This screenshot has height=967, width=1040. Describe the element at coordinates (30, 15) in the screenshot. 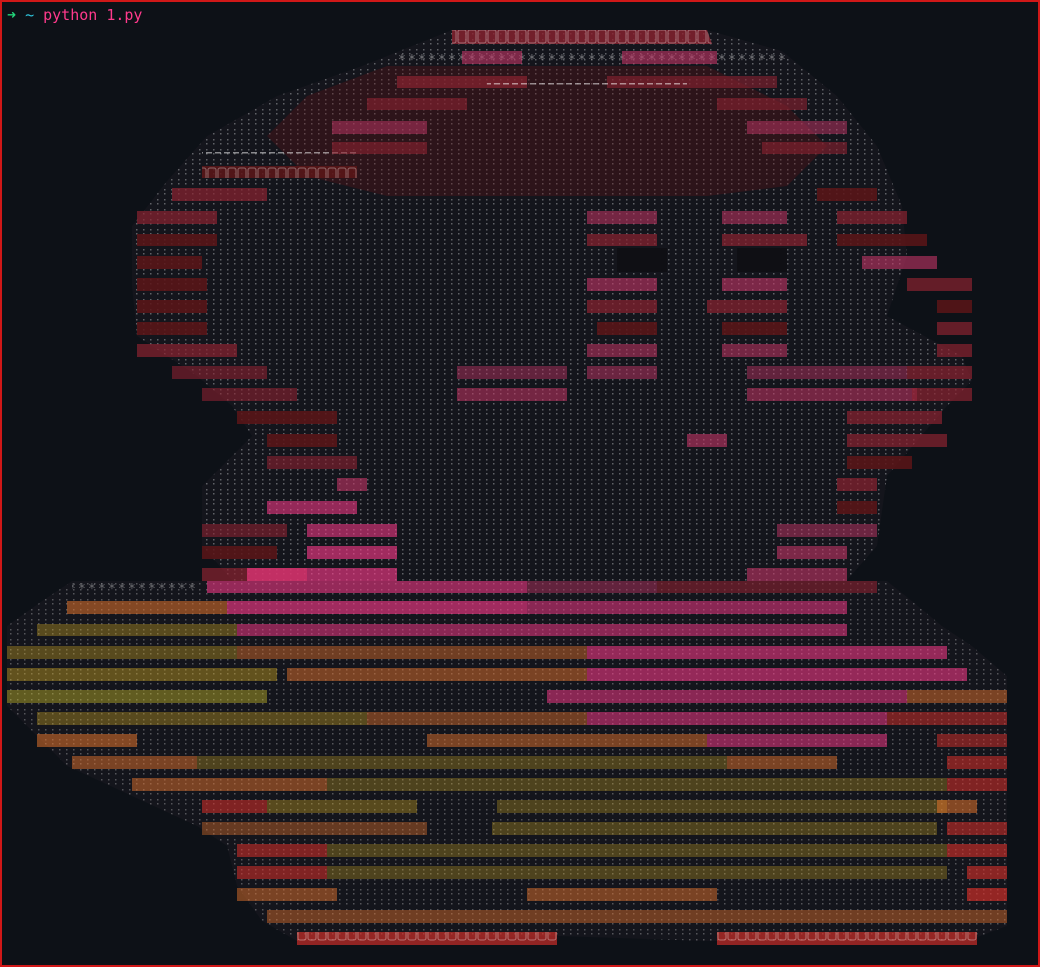

I see `prompt-cwd: ~` at that location.